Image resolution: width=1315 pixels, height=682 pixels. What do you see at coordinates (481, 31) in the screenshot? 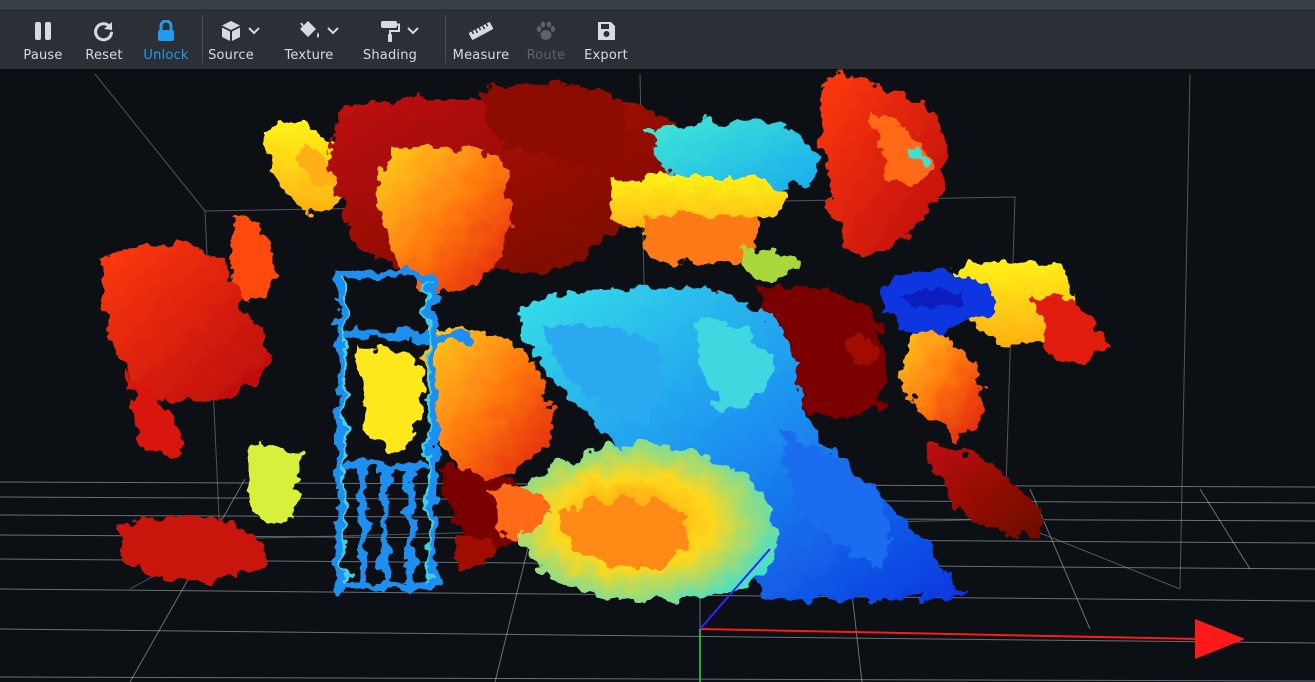
I see `ruler-icon` at bounding box center [481, 31].